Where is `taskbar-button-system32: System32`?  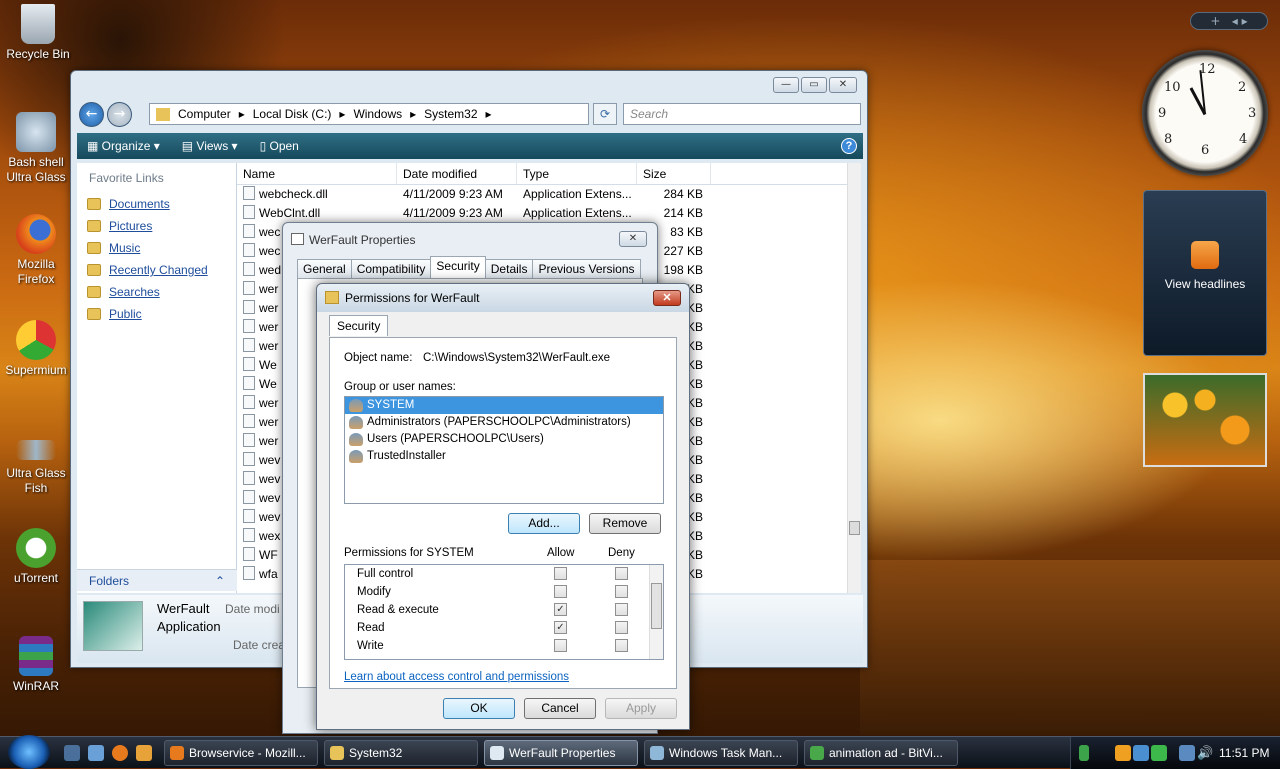
taskbar-button-system32: System32 is located at coordinates (401, 753).